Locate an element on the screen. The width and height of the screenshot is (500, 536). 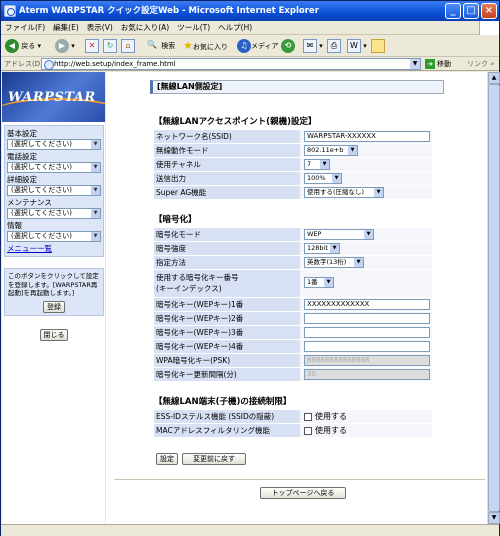
address-input: http://web.setup/index_frame.html ▼ is located at coordinates (231, 64).